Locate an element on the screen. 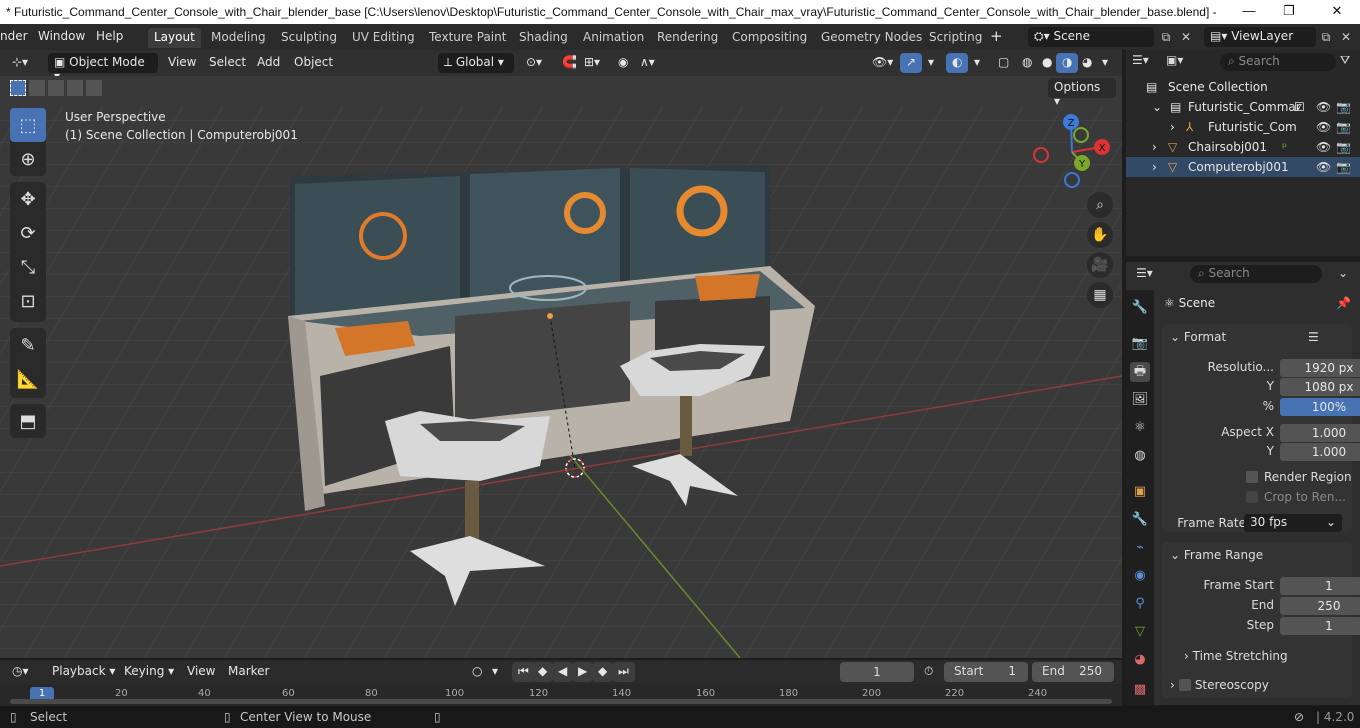 This screenshot has height=728, width=1360. overlays-icon: ◐ is located at coordinates (957, 63).